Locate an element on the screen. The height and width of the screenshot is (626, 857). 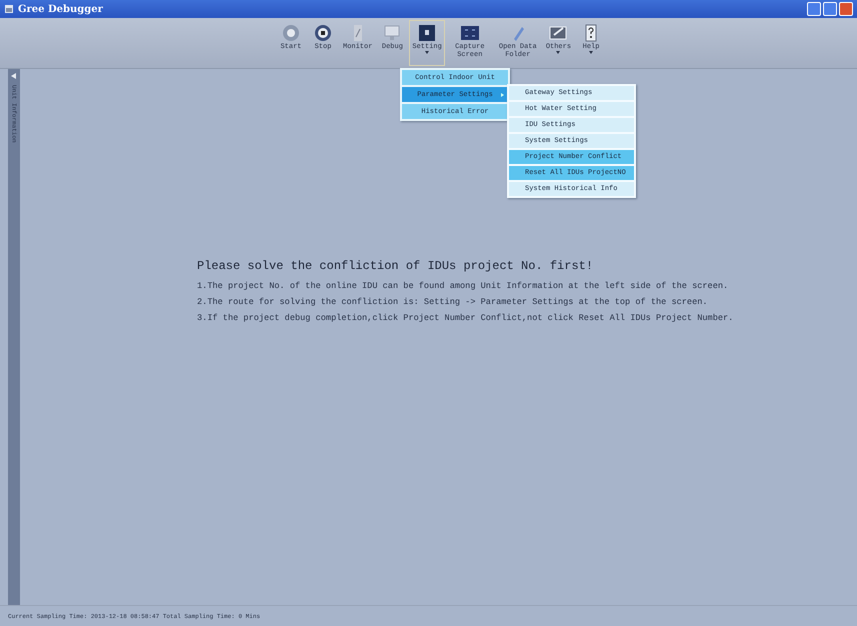
play-circle-icon is located at coordinates (291, 33).